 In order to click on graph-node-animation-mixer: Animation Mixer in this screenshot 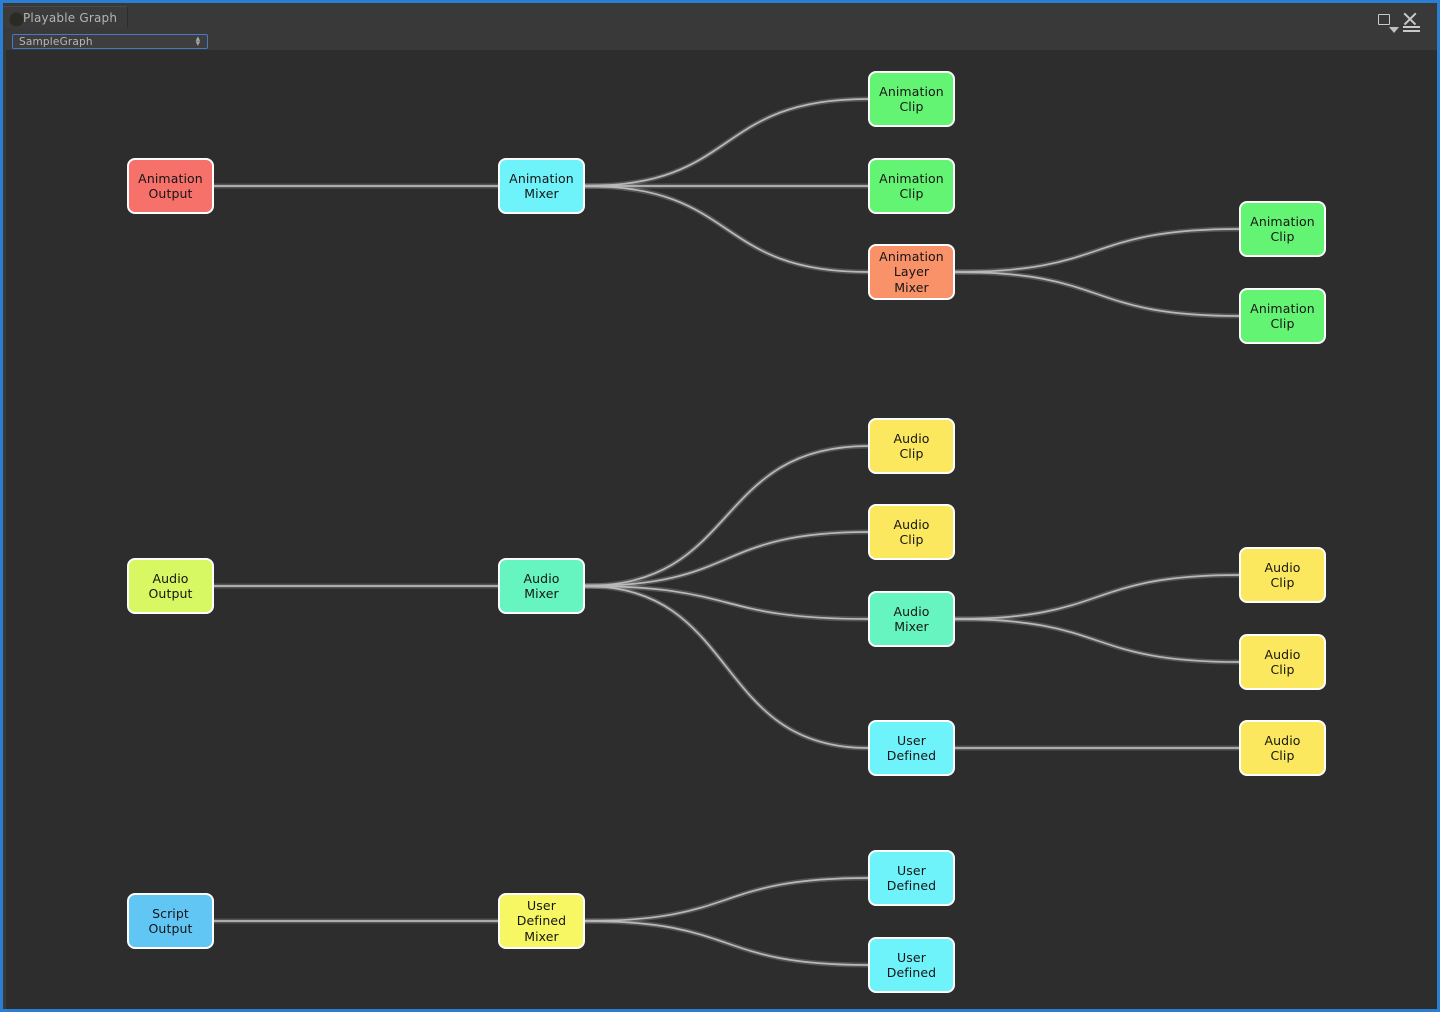, I will do `click(541, 186)`.